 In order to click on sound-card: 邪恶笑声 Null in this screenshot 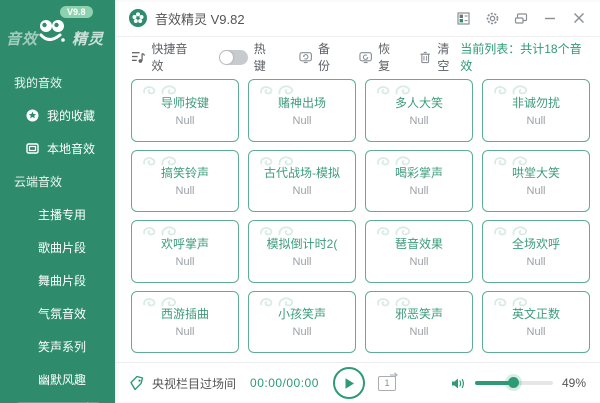, I will do `click(419, 321)`.